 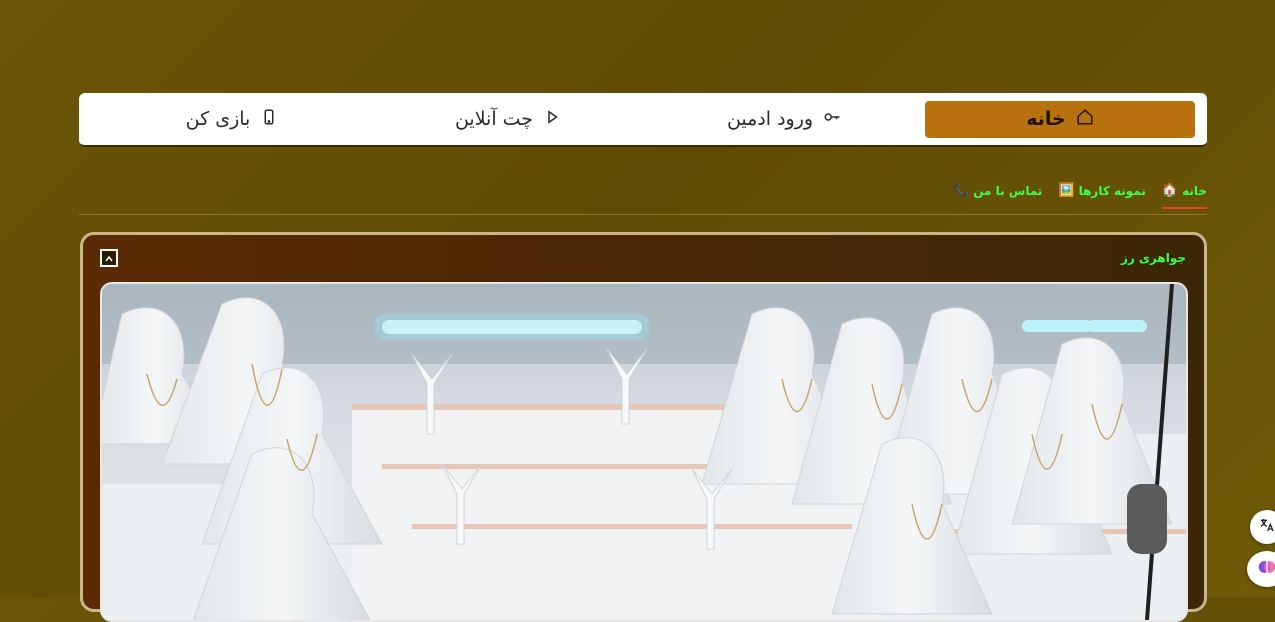 What do you see at coordinates (643, 195) in the screenshot?
I see `section-tabs: خانه 🏠 نمونه کارها 🖼️ تماس با من 📞` at bounding box center [643, 195].